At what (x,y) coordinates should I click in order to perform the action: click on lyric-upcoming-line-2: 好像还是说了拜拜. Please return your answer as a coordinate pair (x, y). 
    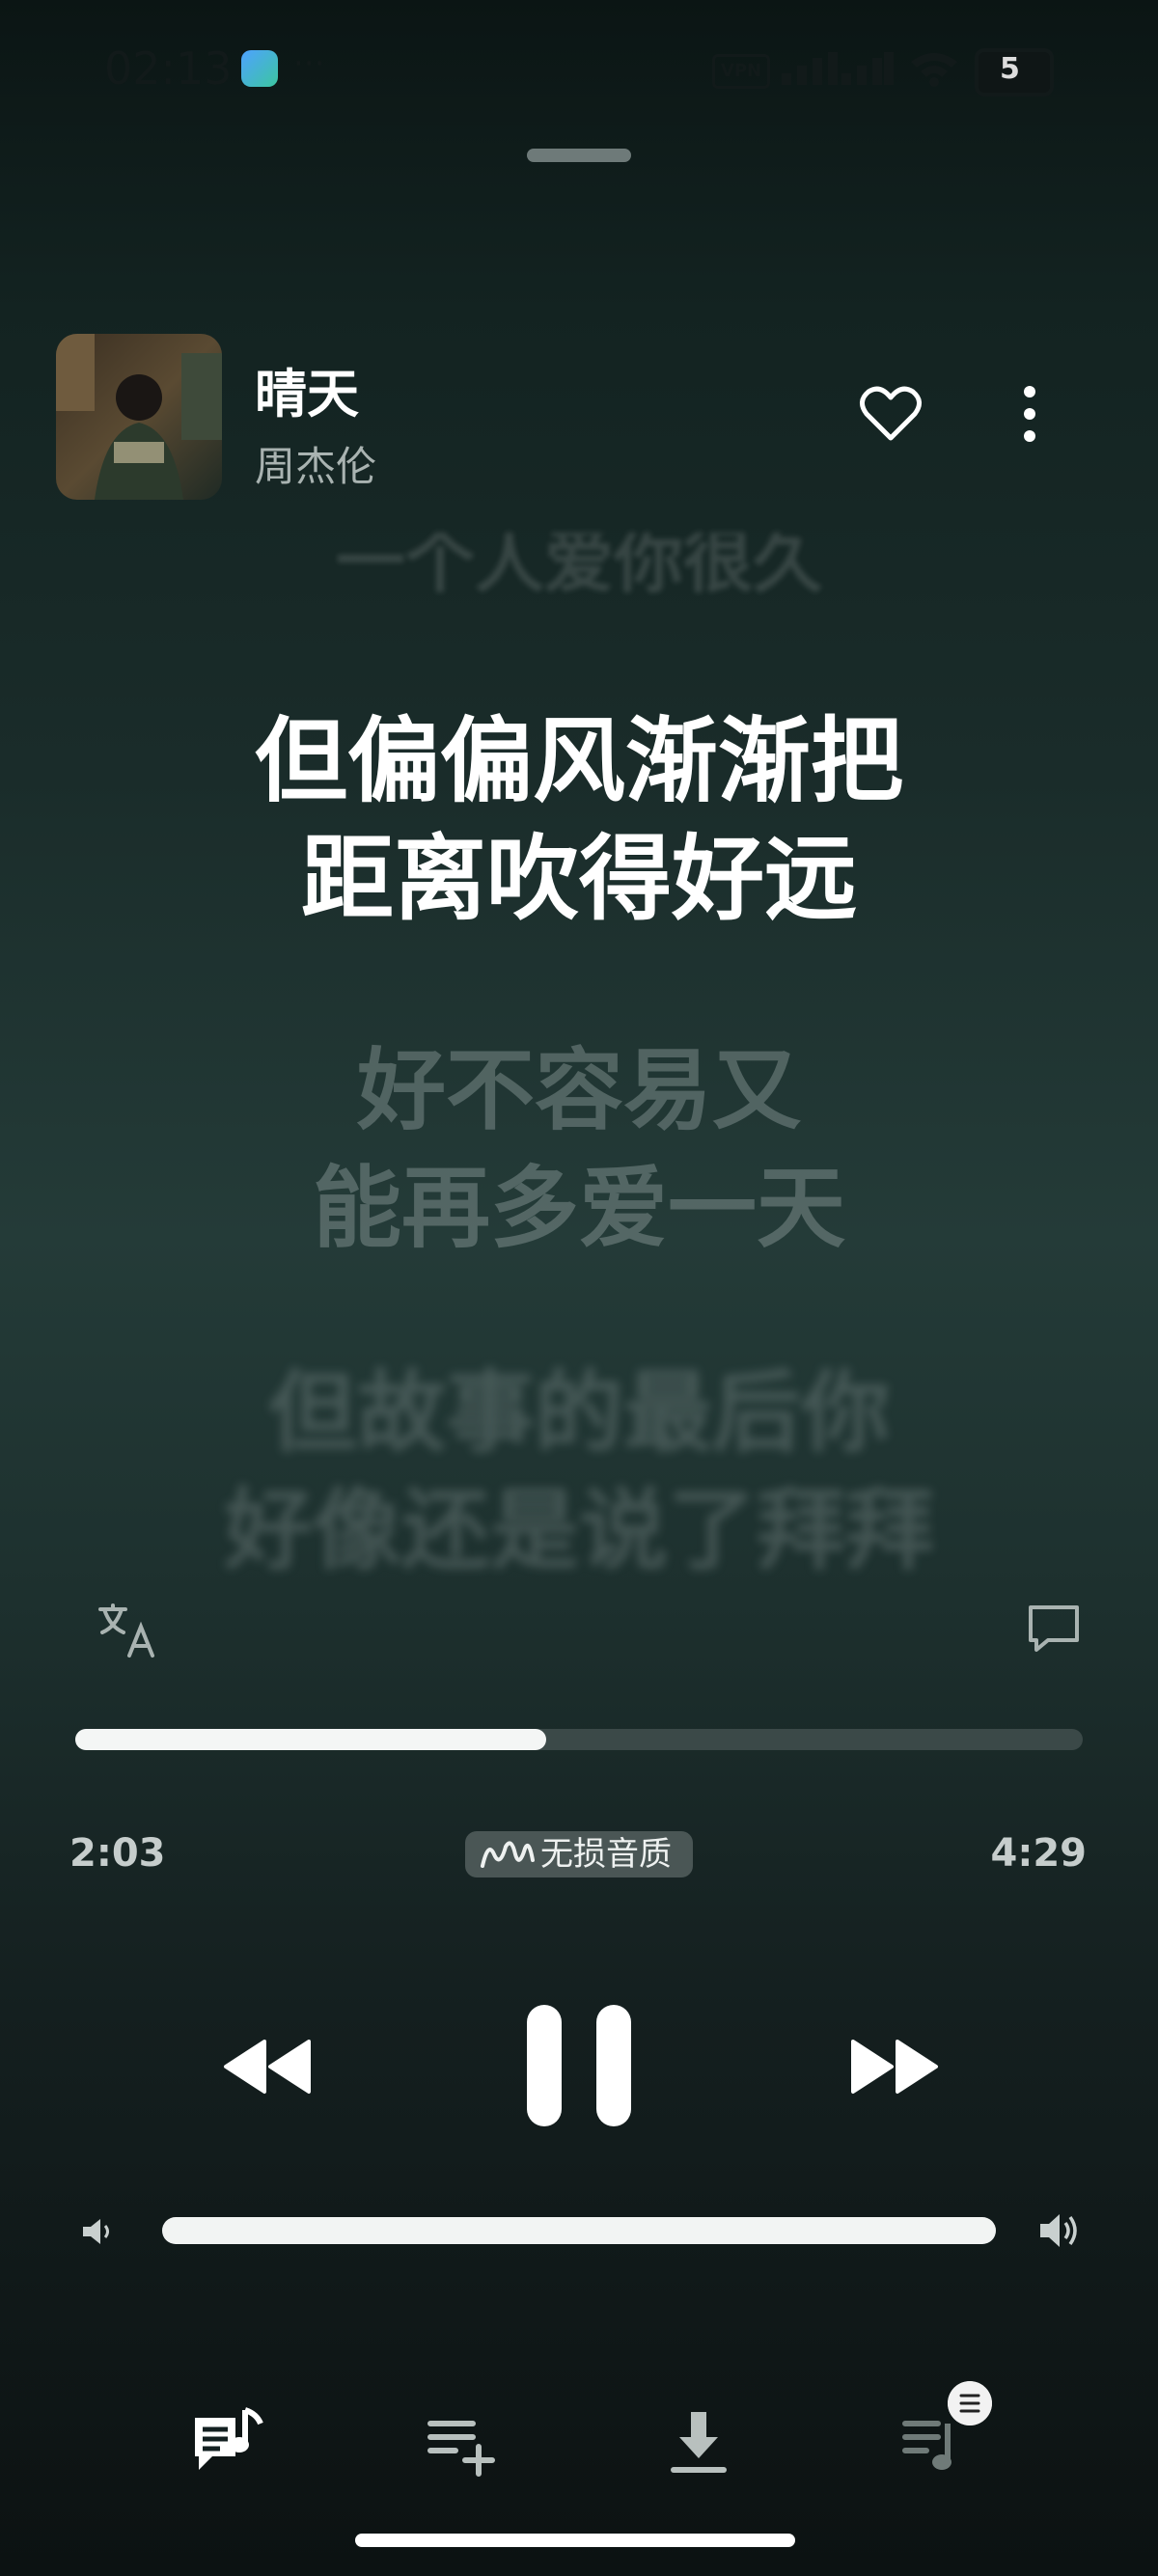
    Looking at the image, I should click on (578, 1530).